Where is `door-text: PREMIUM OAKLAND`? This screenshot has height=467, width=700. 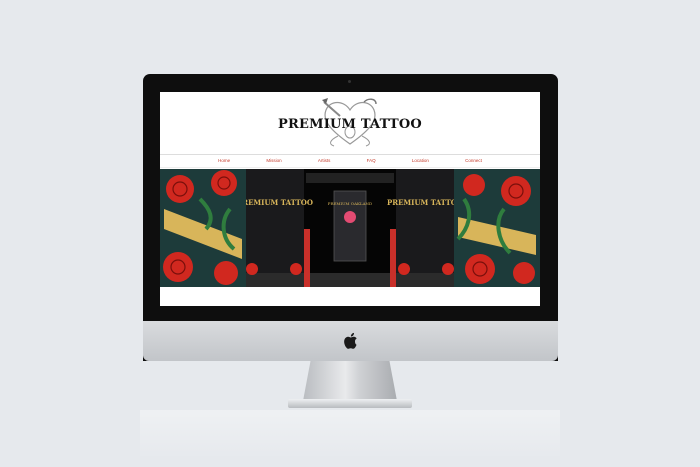 door-text: PREMIUM OAKLAND is located at coordinates (350, 203).